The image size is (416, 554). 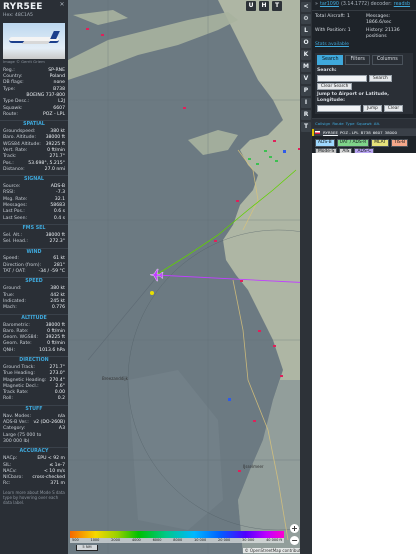 What do you see at coordinates (380, 79) in the screenshot?
I see `search-button: Search` at bounding box center [380, 79].